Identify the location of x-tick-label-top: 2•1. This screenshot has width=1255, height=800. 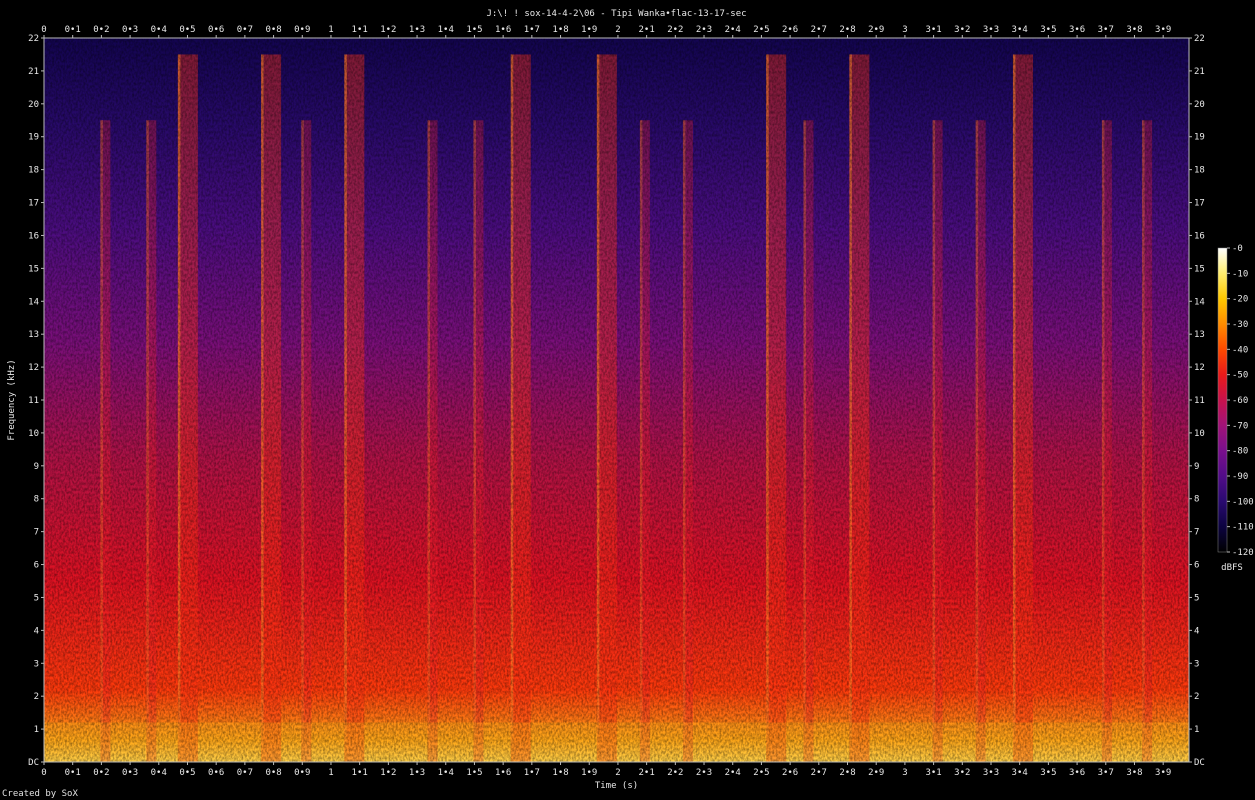
(646, 30).